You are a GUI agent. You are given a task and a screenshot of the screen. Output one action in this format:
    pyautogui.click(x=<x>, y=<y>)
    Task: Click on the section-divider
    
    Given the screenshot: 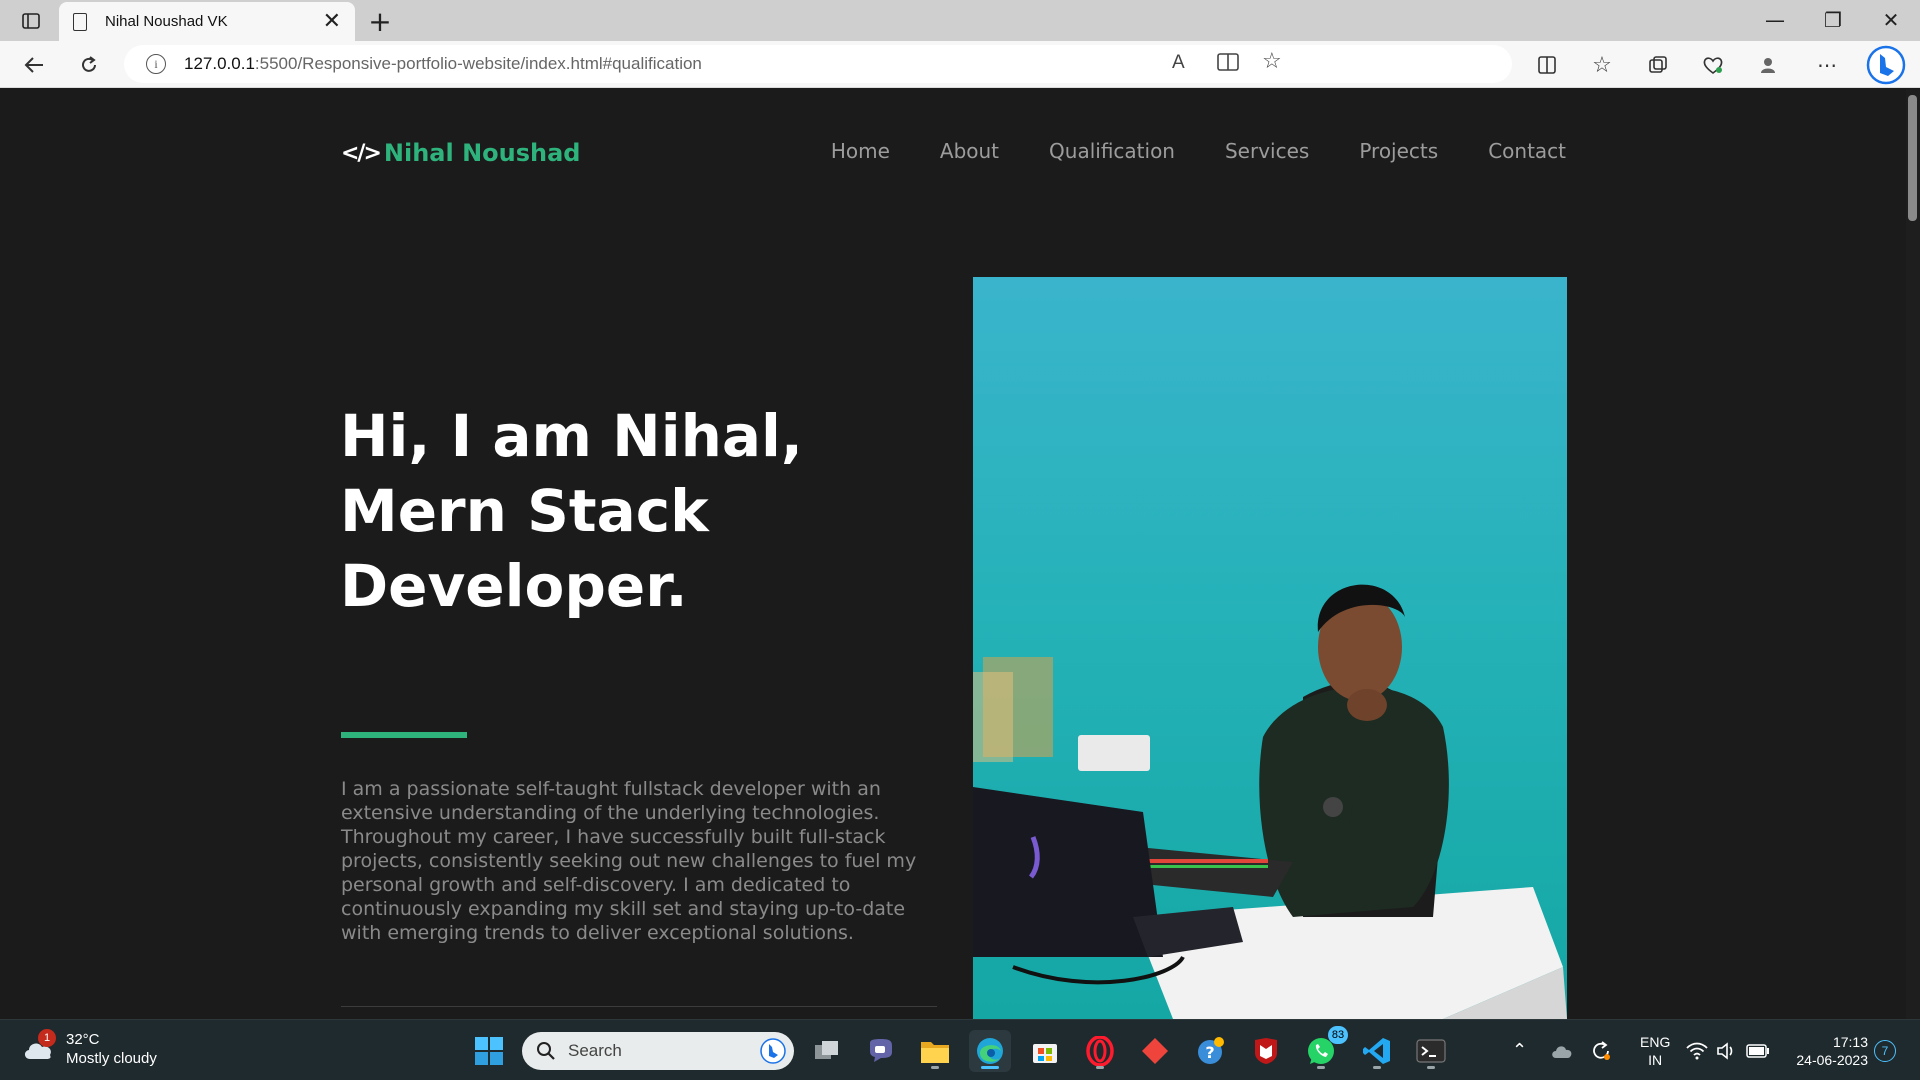 What is the action you would take?
    pyautogui.click(x=639, y=1006)
    